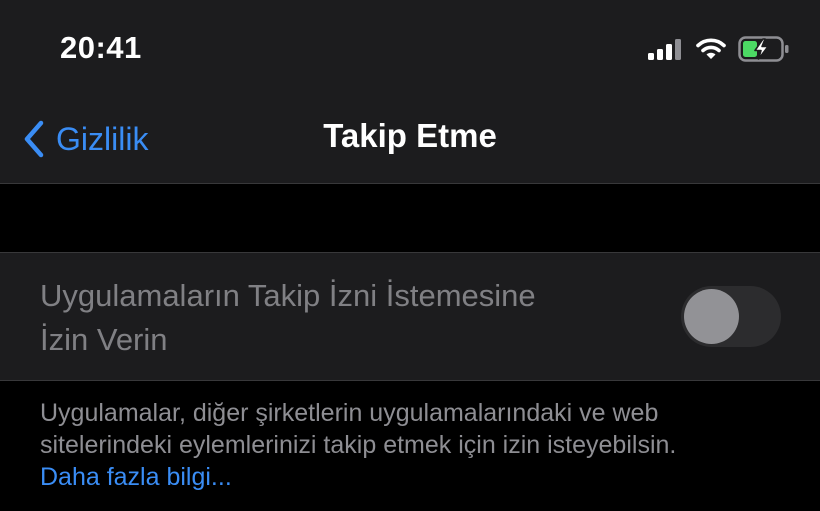 This screenshot has width=820, height=511. I want to click on status-time: 20:41, so click(101, 47).